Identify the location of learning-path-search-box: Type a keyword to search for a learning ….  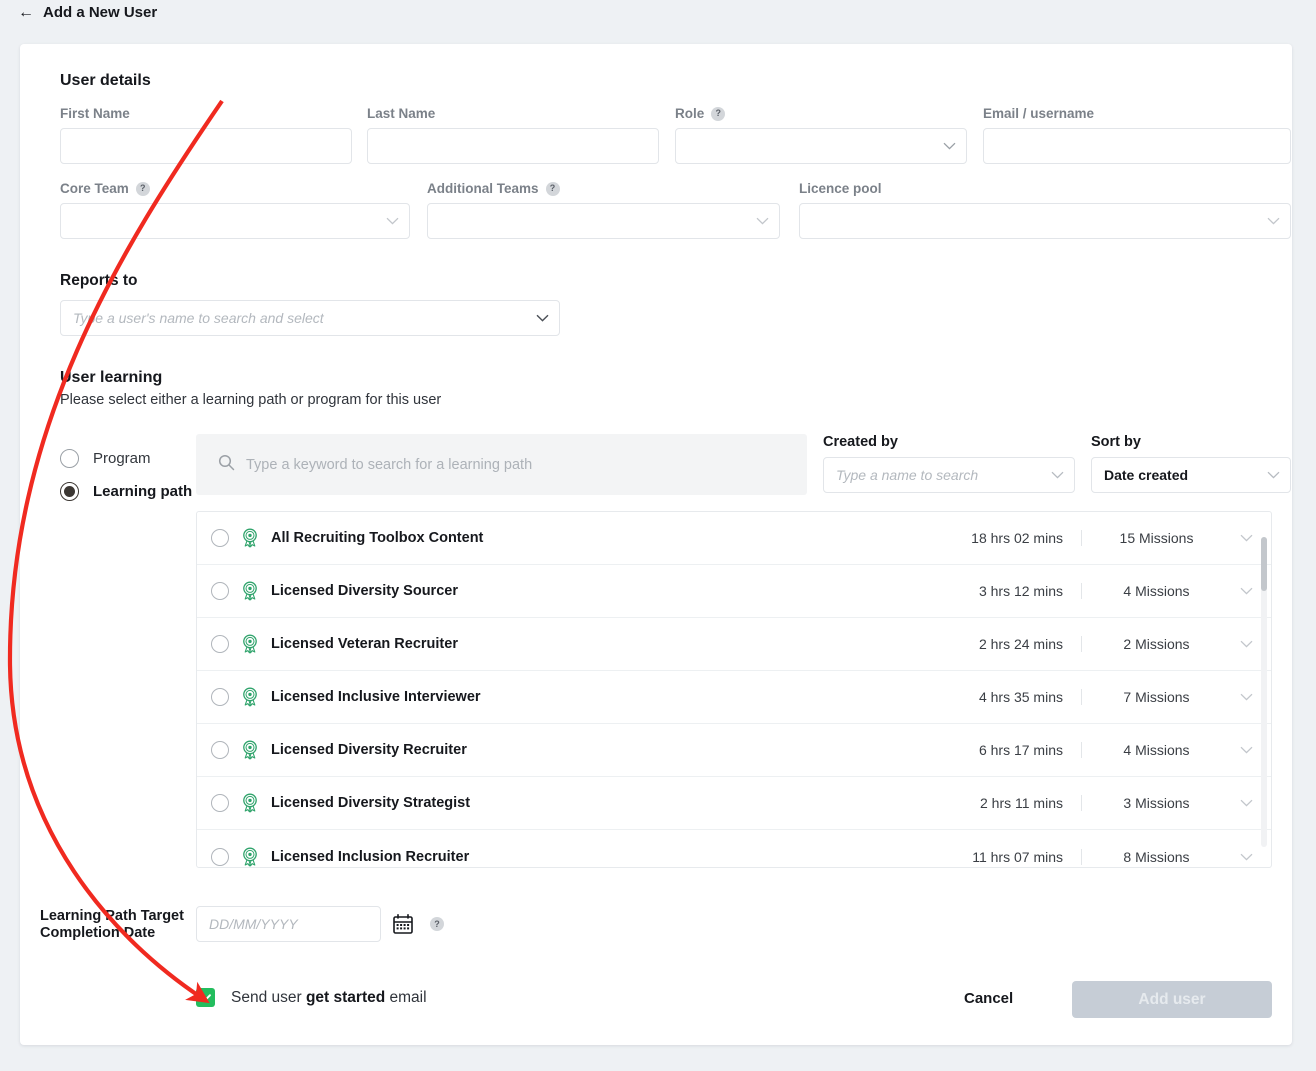
(501, 464).